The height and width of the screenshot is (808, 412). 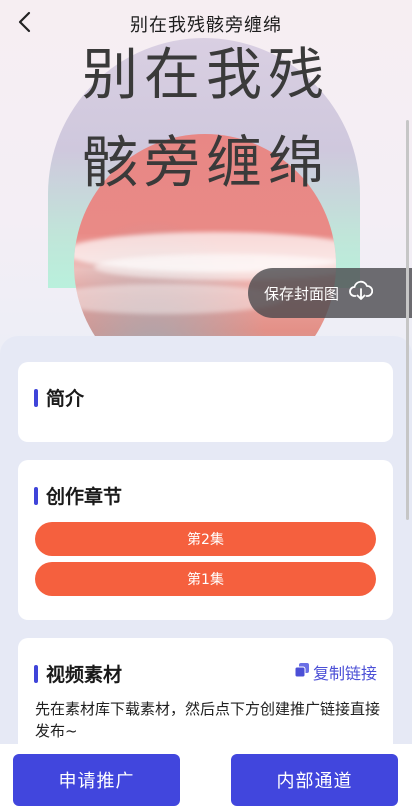 I want to click on chevron-left-icon, so click(x=24, y=24).